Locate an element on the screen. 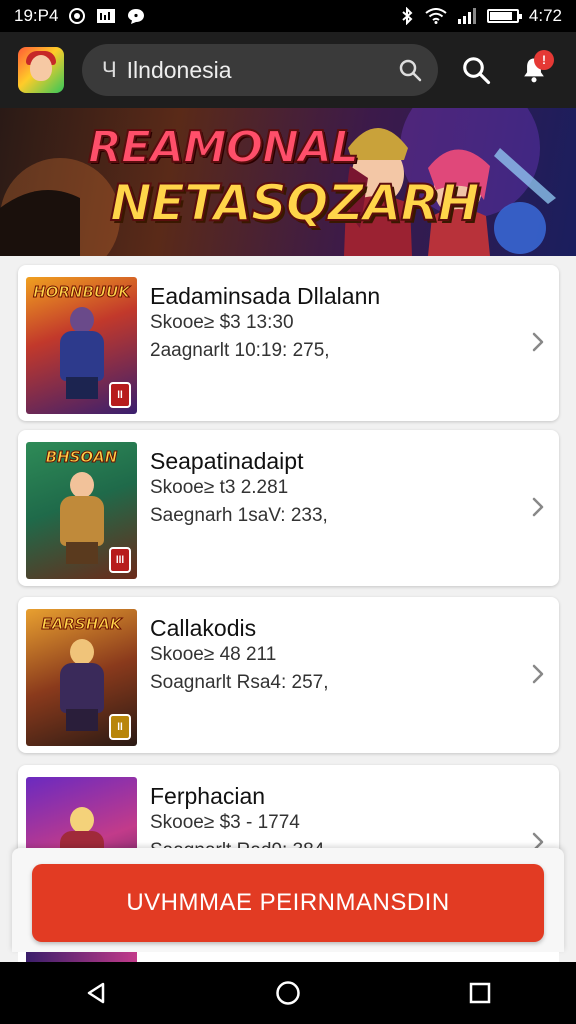  card-detail-1: Skooe≥ t3 2.281 is located at coordinates (219, 487).